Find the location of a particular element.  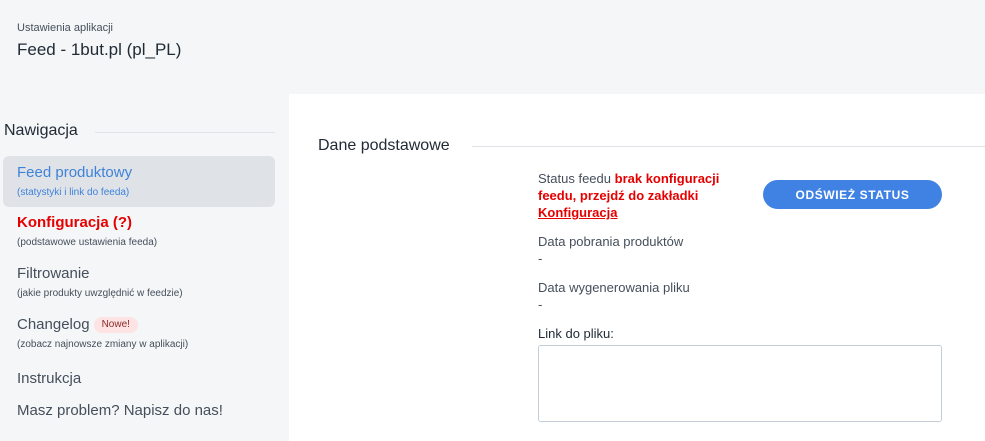

app-subtitle: Ustawienia aplikacji is located at coordinates (65, 28).